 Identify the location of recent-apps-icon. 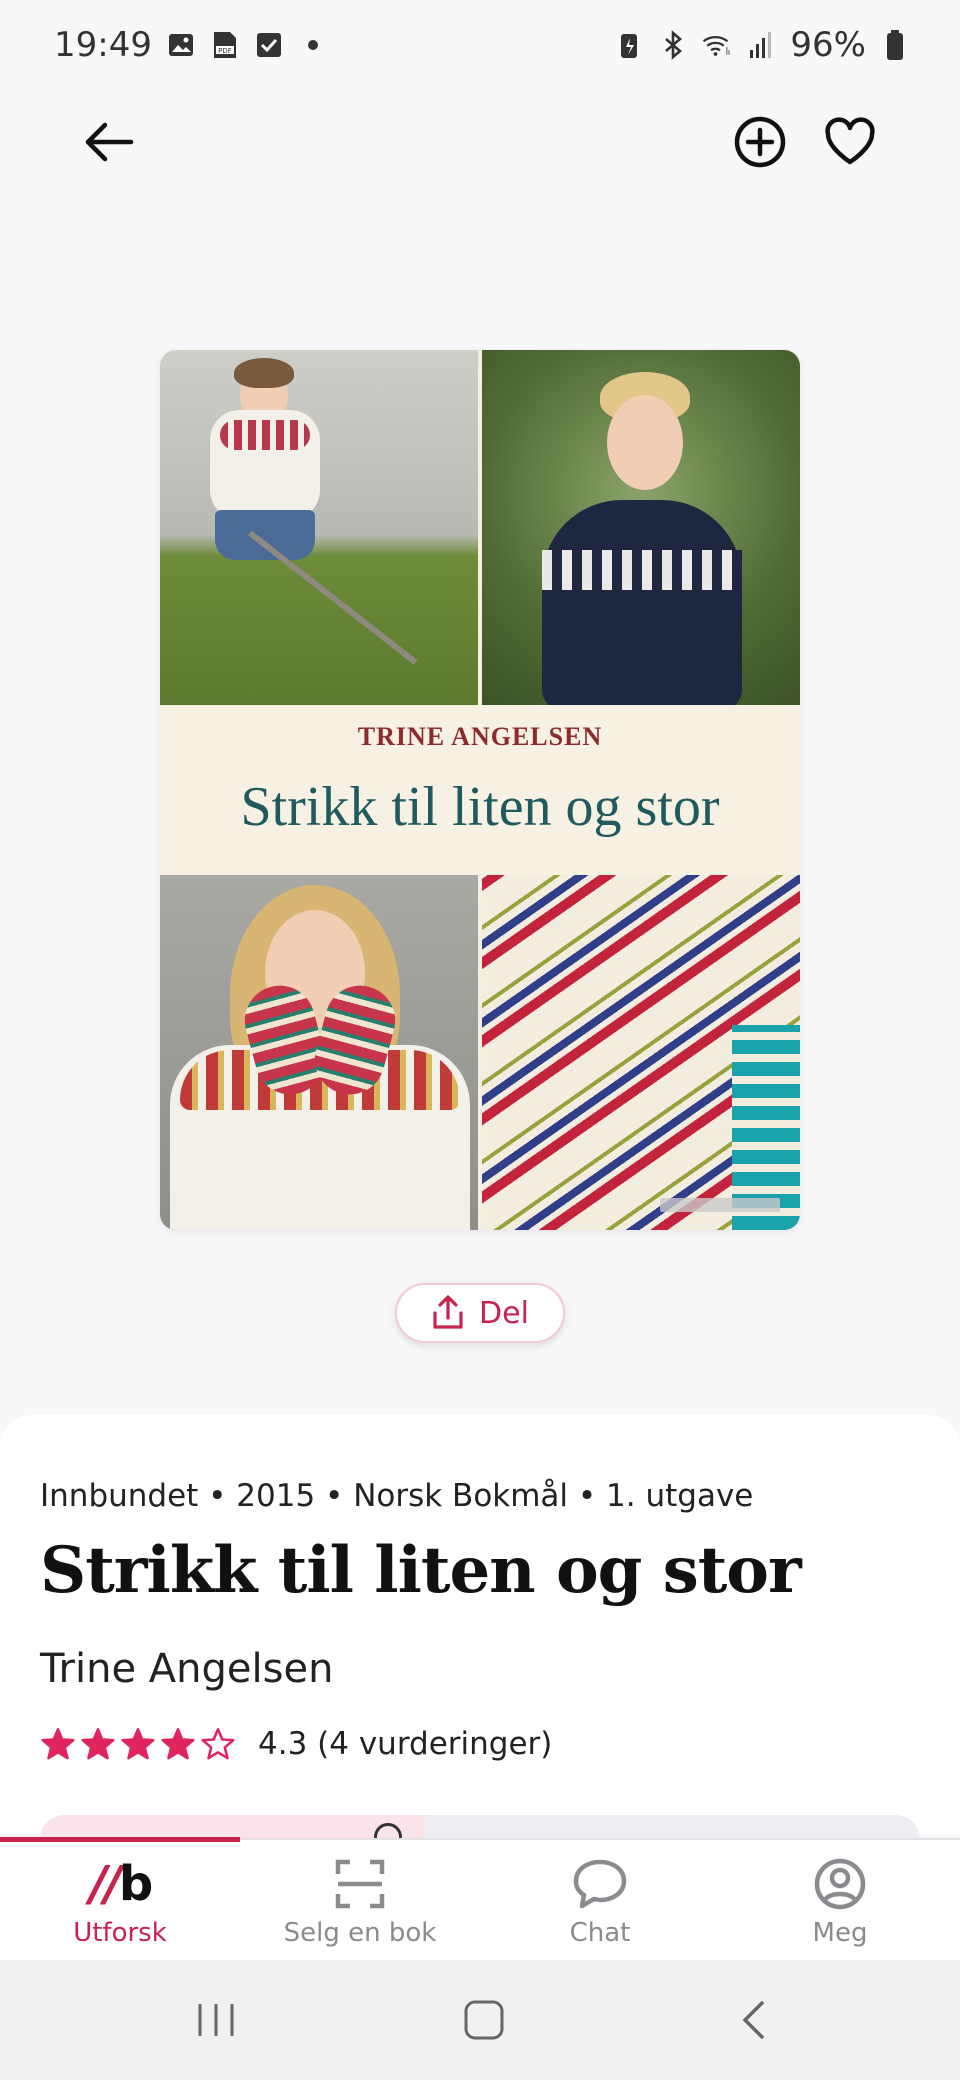
(216, 2020).